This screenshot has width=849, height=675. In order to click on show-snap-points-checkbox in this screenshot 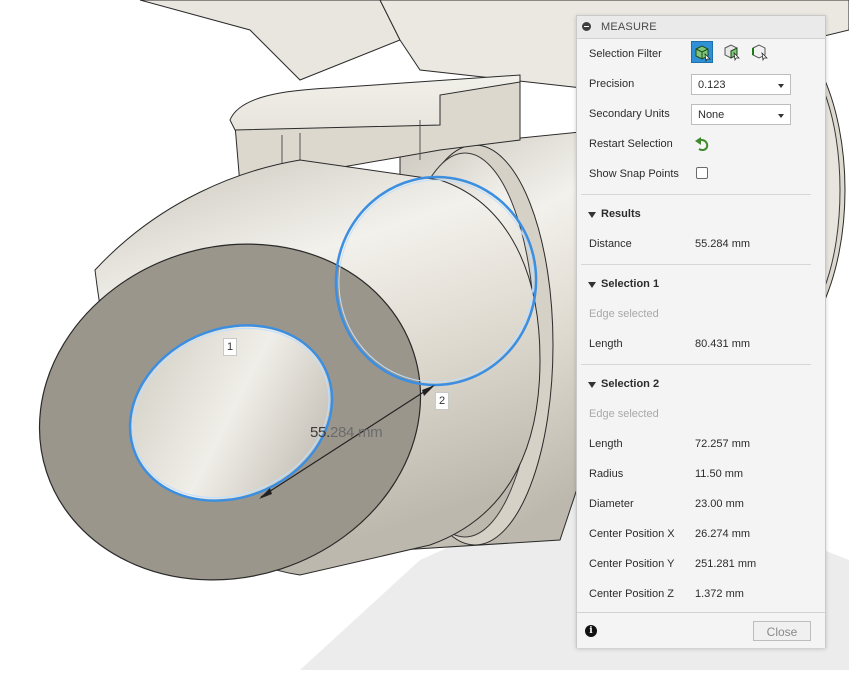, I will do `click(702, 173)`.